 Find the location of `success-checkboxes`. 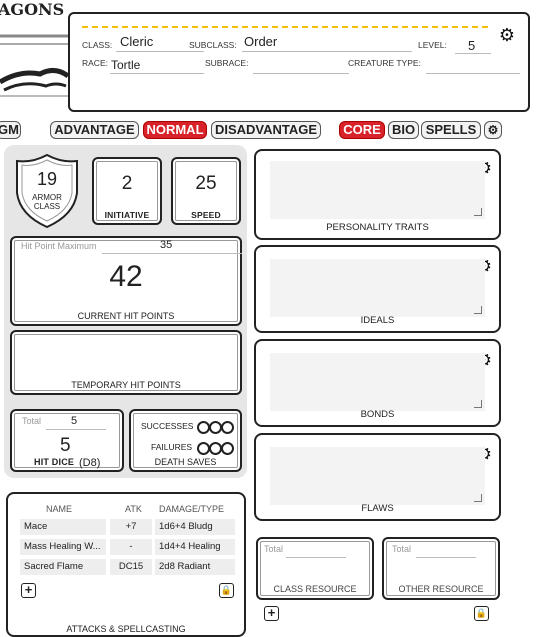

success-checkboxes is located at coordinates (215, 428).